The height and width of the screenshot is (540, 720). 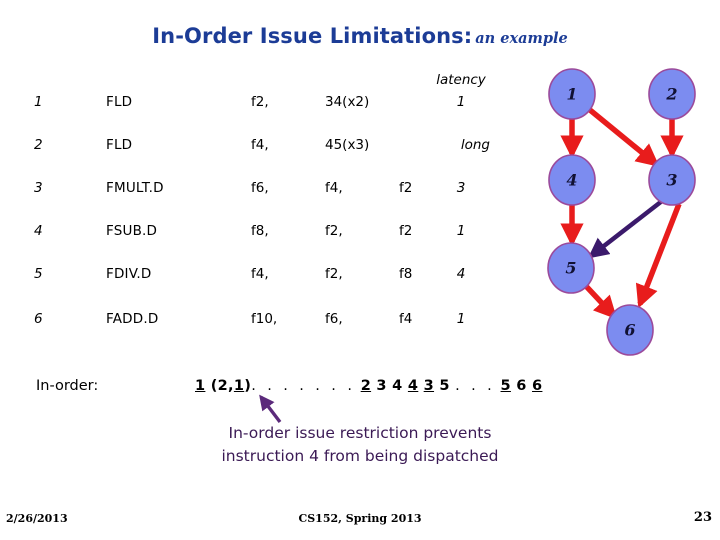 What do you see at coordinates (67, 386) in the screenshot?
I see `in-order-label: In-order:` at bounding box center [67, 386].